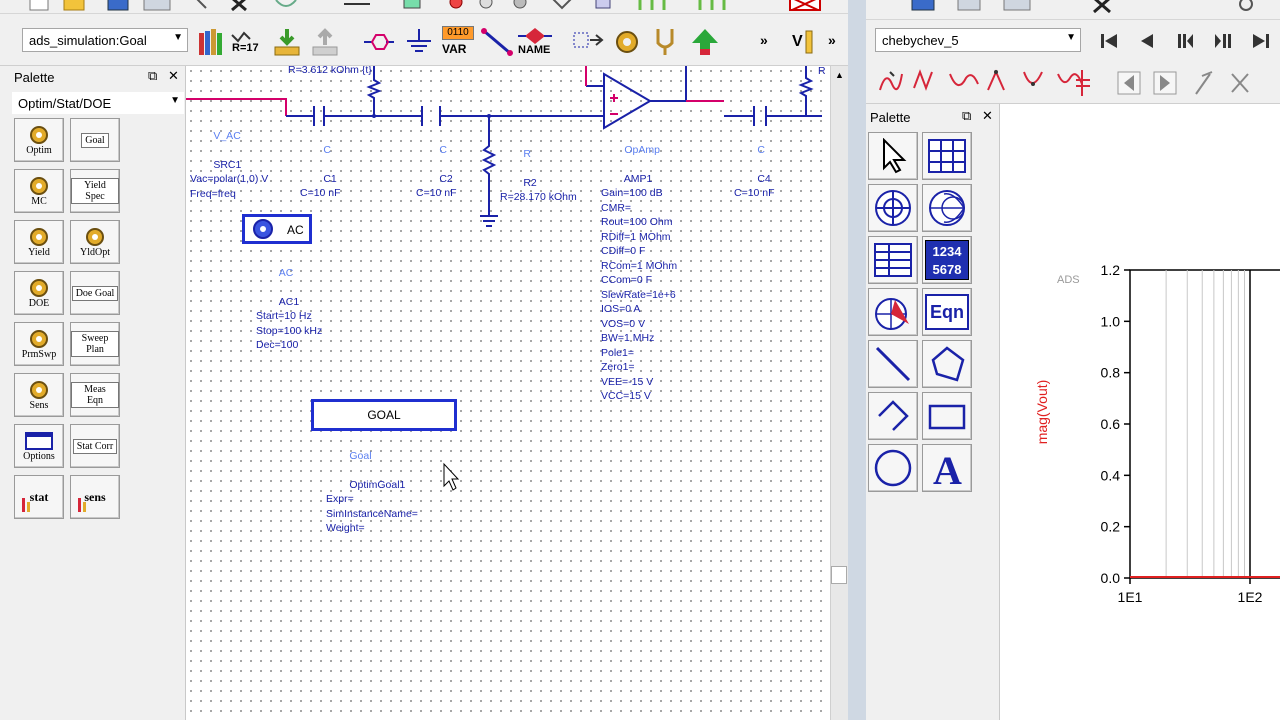 Image resolution: width=1280 pixels, height=720 pixels. Describe the element at coordinates (39, 293) in the screenshot. I see `palette-item-doe: DOE` at that location.